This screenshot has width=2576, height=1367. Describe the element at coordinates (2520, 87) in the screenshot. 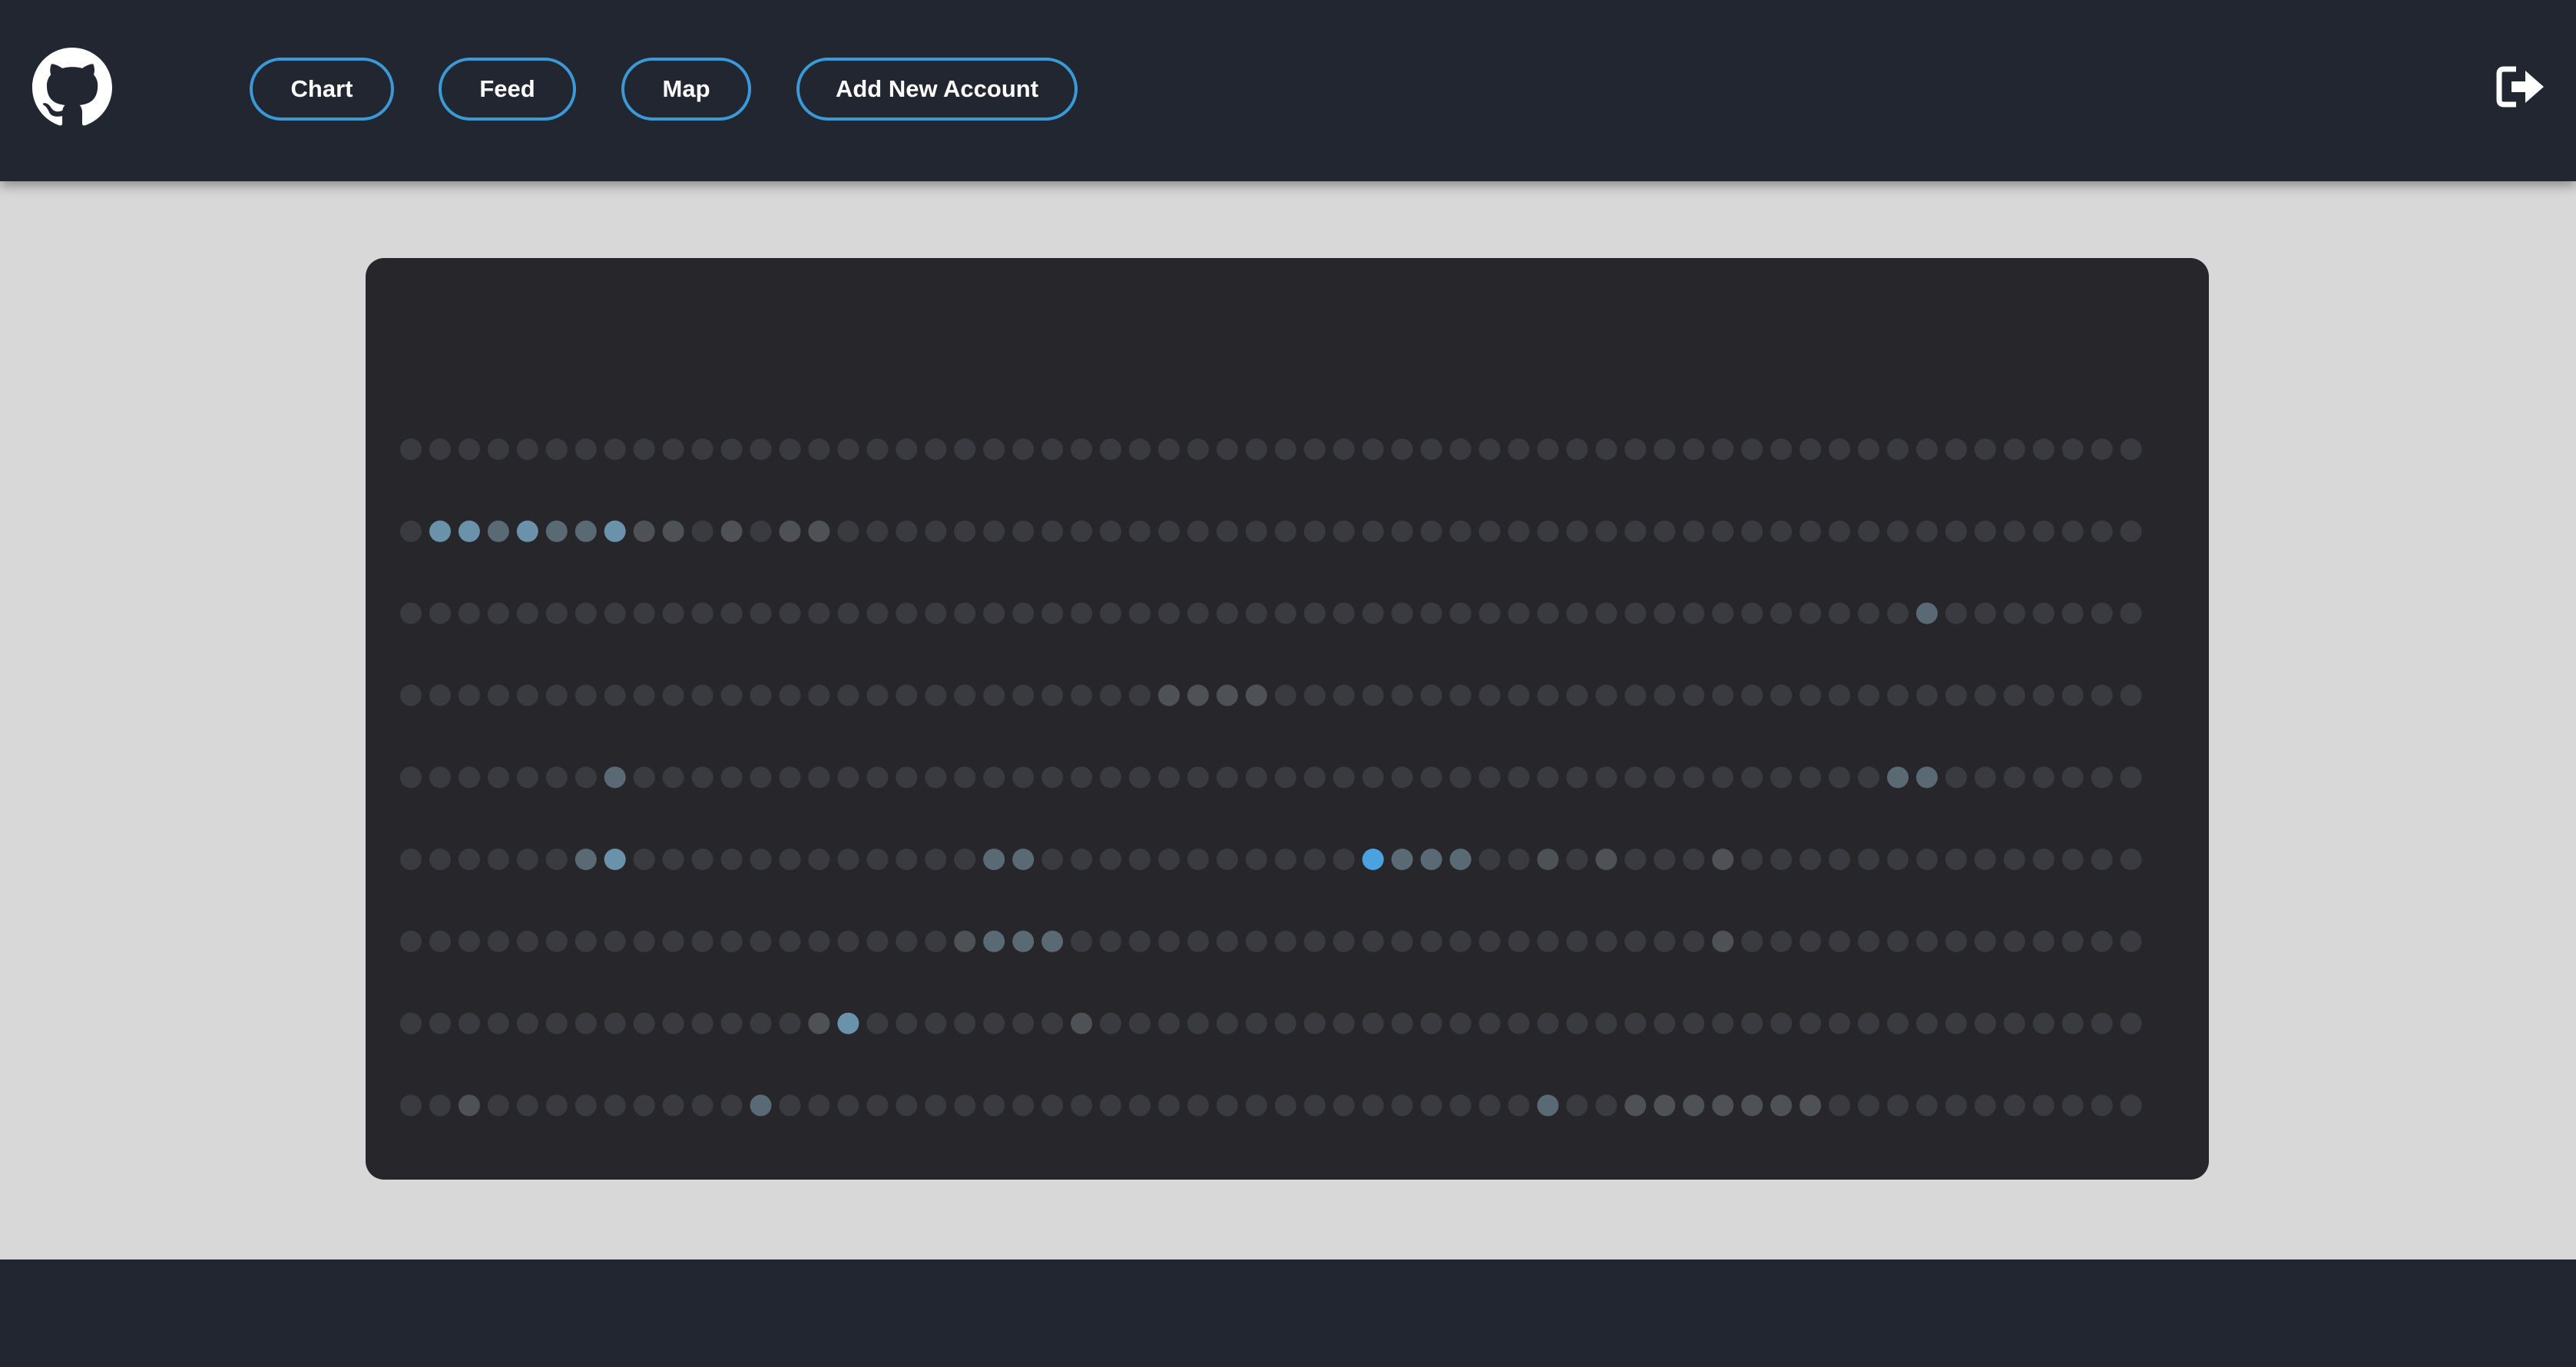

I see `sign-out-icon` at that location.